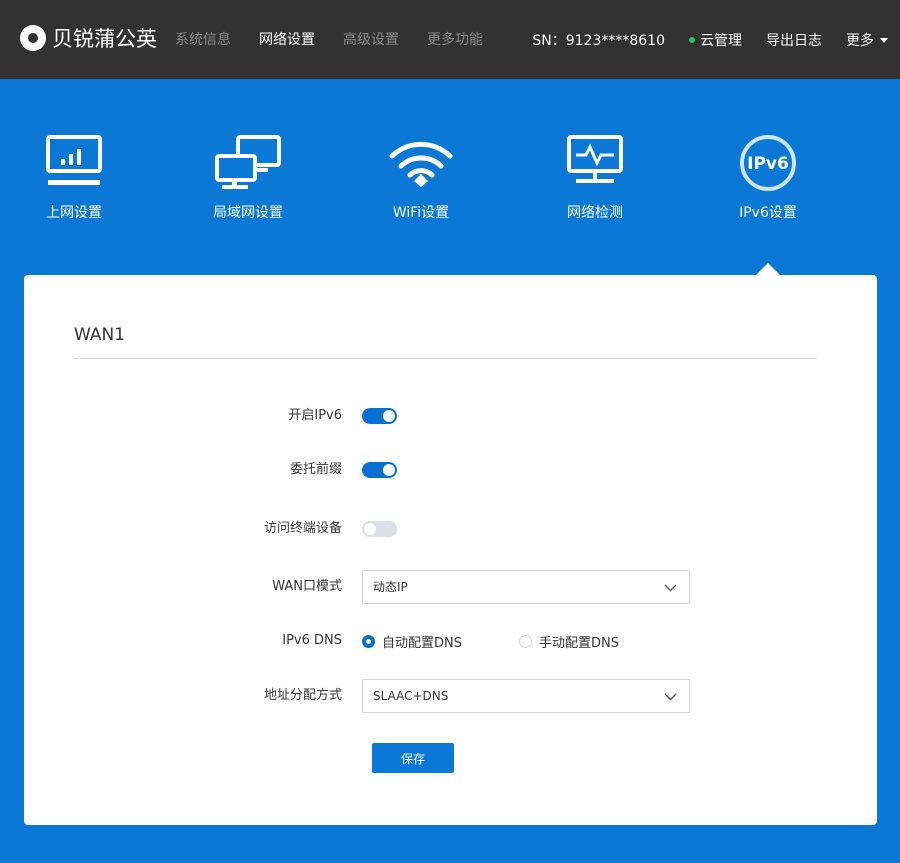  I want to click on enable-ipv6-label: 开启IPv6, so click(315, 415).